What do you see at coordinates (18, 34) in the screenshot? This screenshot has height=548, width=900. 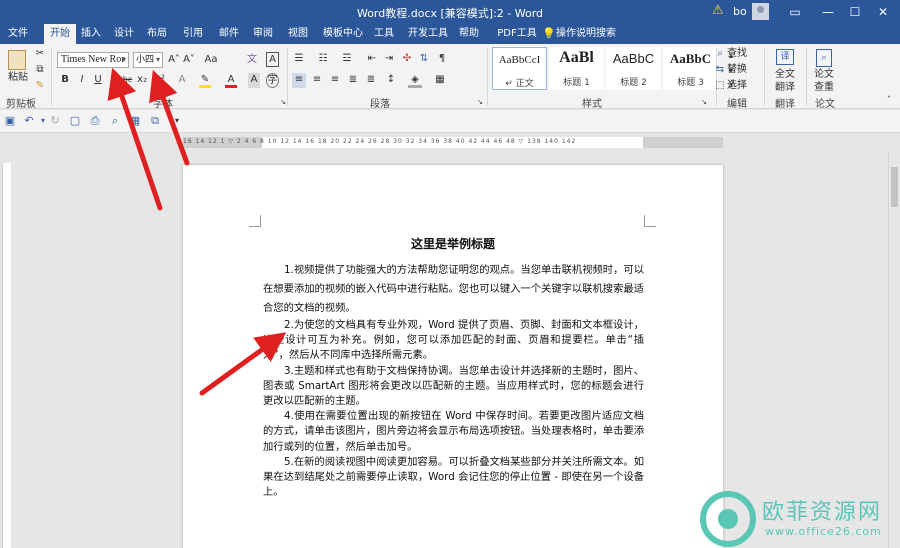 I see `tab-file: 文件` at bounding box center [18, 34].